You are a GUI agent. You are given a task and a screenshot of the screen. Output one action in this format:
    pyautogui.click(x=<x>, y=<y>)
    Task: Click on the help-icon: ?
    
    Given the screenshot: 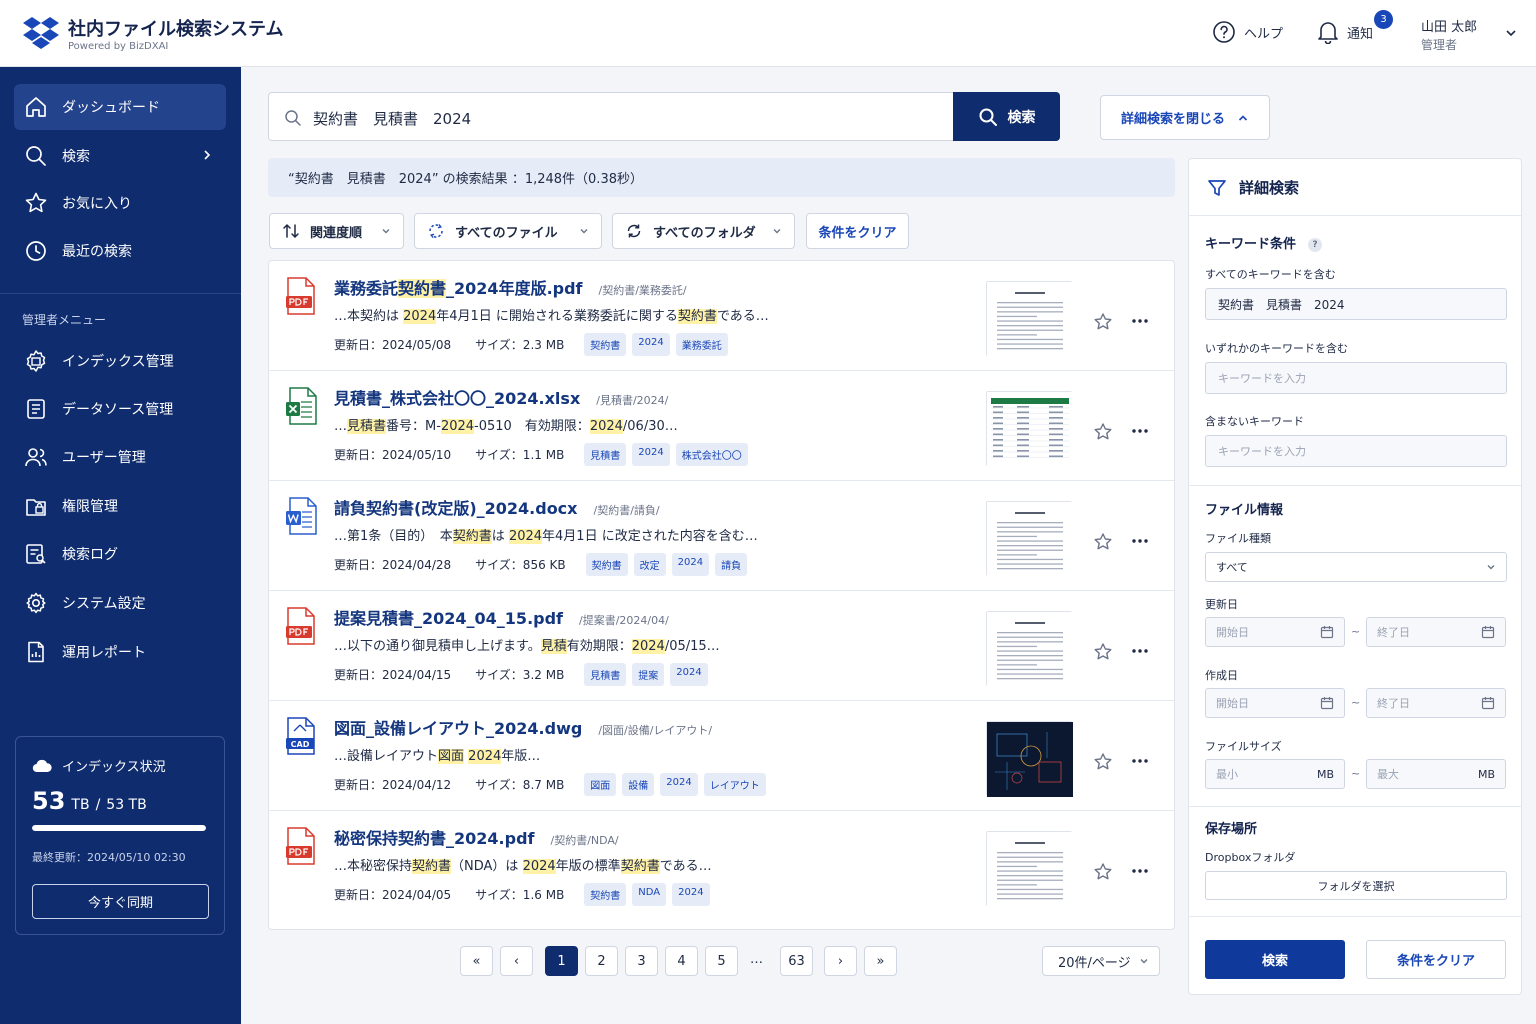 What is the action you would take?
    pyautogui.click(x=1315, y=244)
    